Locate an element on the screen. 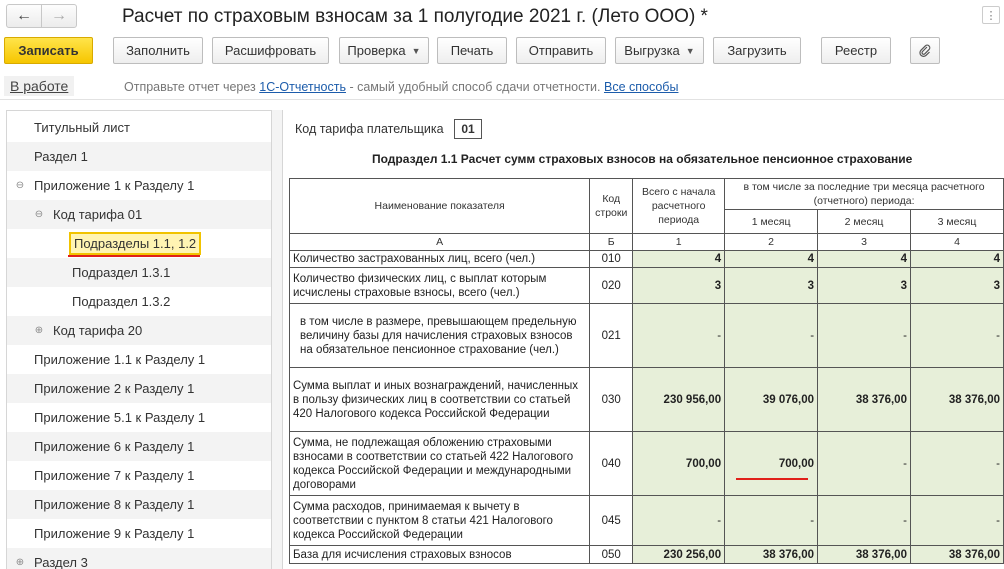 The width and height of the screenshot is (1004, 569). row-code: 040 is located at coordinates (611, 463).